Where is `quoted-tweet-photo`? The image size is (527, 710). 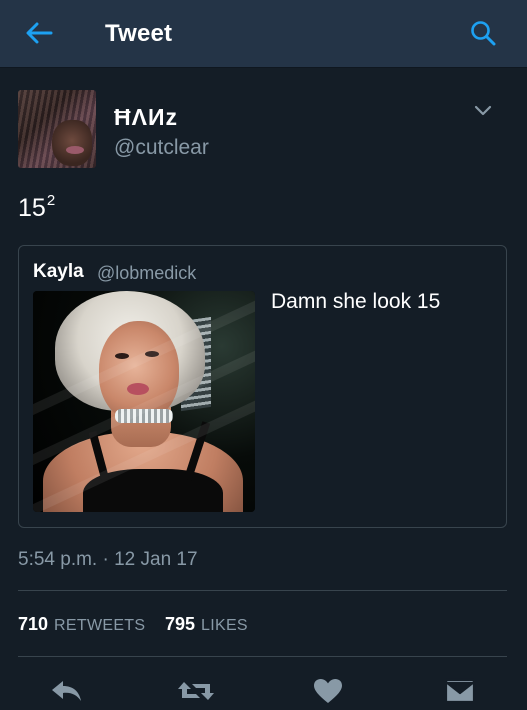 quoted-tweet-photo is located at coordinates (144, 401).